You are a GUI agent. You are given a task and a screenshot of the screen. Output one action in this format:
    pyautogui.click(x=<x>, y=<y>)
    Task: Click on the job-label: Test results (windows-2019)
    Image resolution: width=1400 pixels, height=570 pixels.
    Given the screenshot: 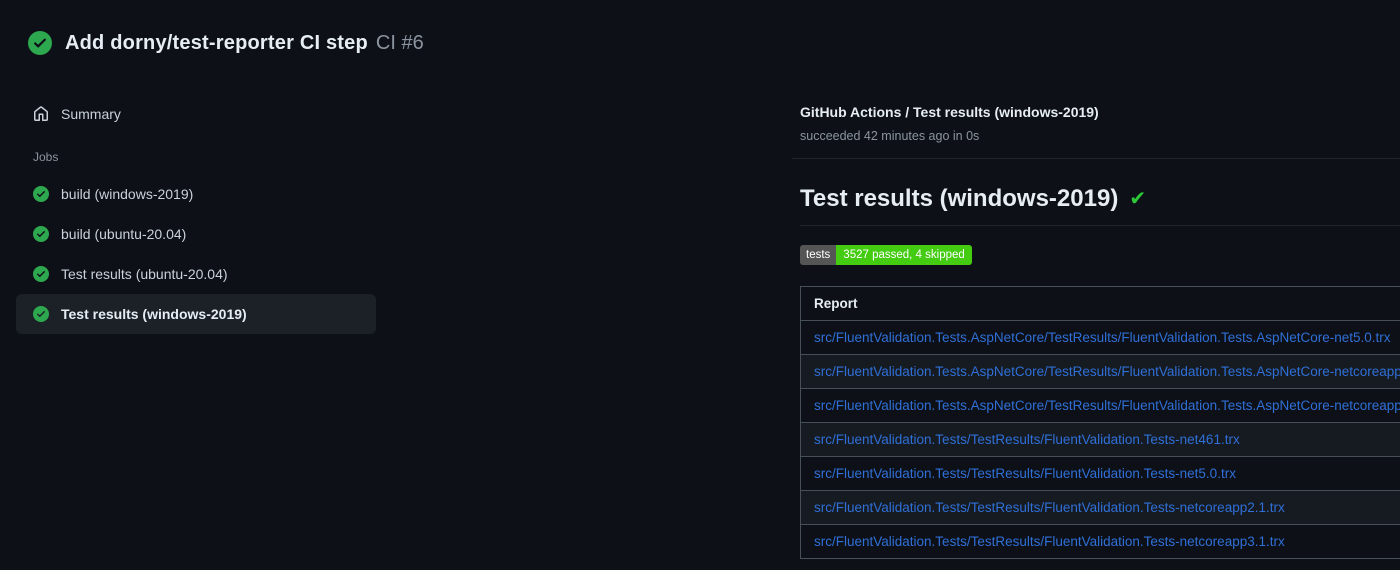 What is the action you would take?
    pyautogui.click(x=154, y=314)
    